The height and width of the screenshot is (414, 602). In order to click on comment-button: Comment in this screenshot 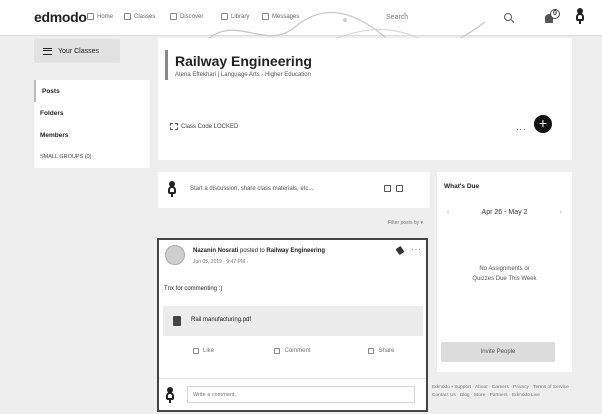, I will do `click(292, 351)`.